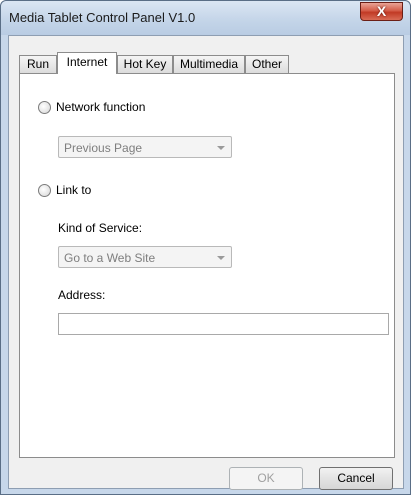 This screenshot has height=495, width=411. I want to click on window-title: Media Tablet Control Panel V1.0, so click(102, 17).